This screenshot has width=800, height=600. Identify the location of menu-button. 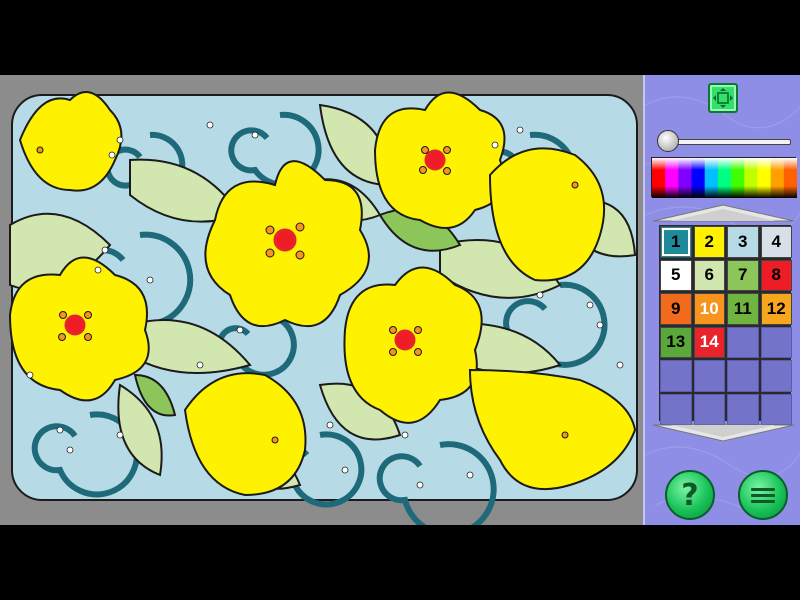
(763, 495).